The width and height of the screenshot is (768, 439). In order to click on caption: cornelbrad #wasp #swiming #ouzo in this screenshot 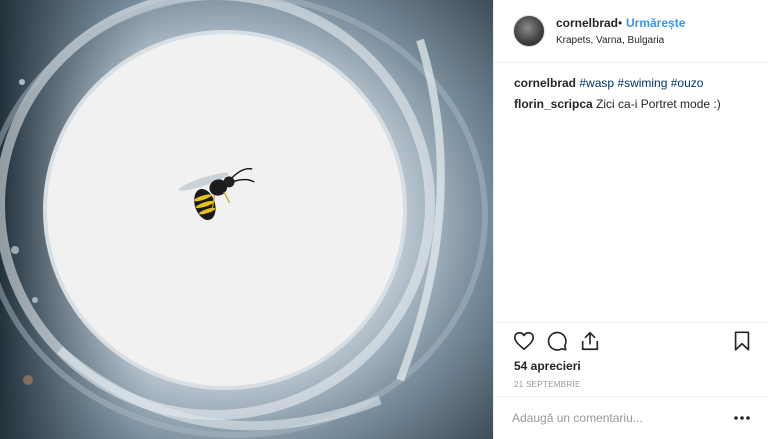, I will do `click(636, 83)`.